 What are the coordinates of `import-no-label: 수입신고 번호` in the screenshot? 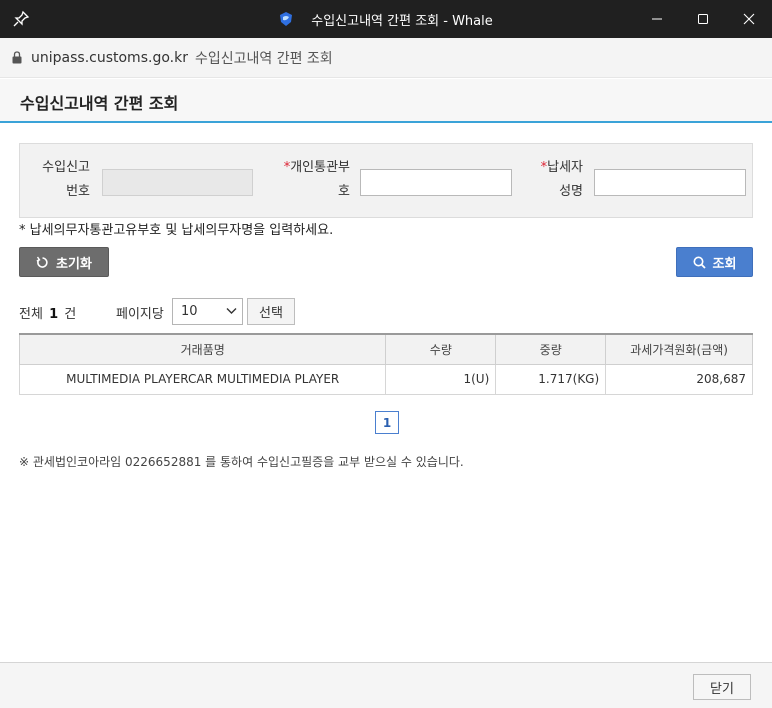 It's located at (59, 180).